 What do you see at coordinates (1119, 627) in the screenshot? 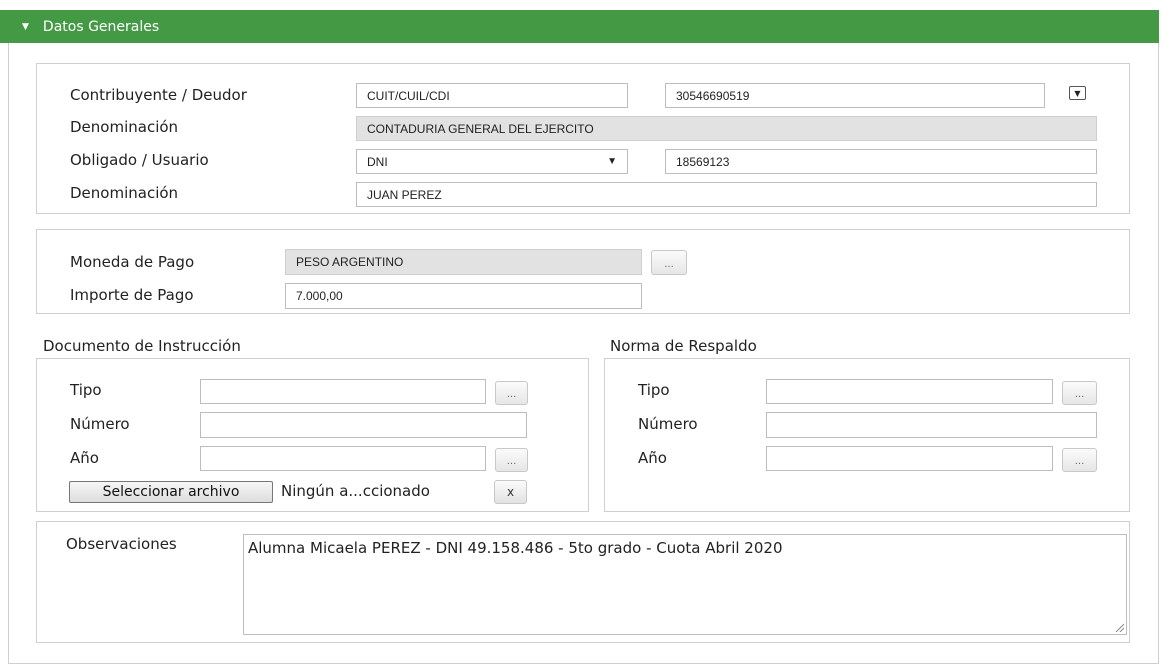
I see `resize-grip-icon` at bounding box center [1119, 627].